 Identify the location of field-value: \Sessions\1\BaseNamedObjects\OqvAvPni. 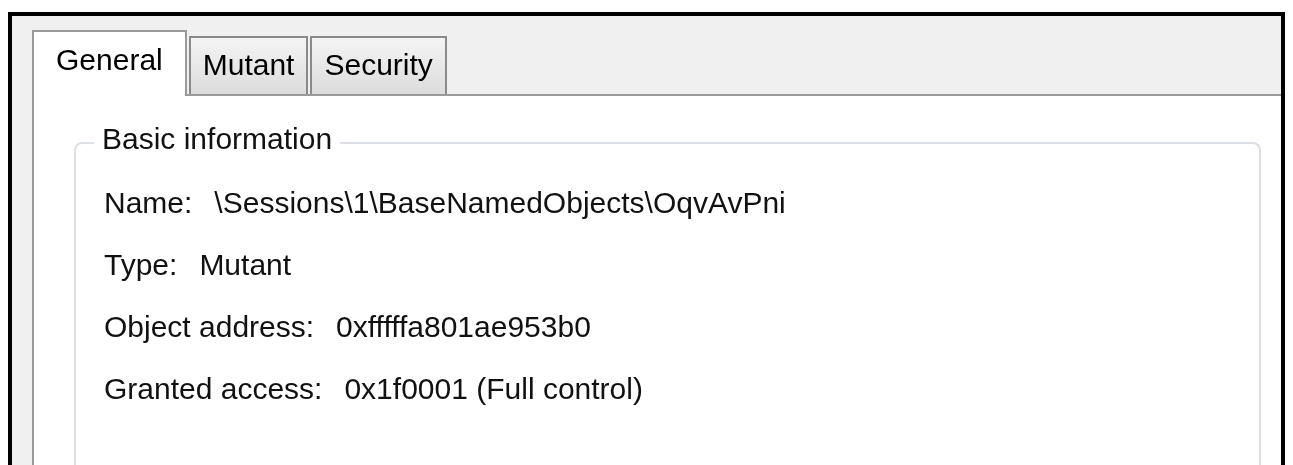
(500, 203).